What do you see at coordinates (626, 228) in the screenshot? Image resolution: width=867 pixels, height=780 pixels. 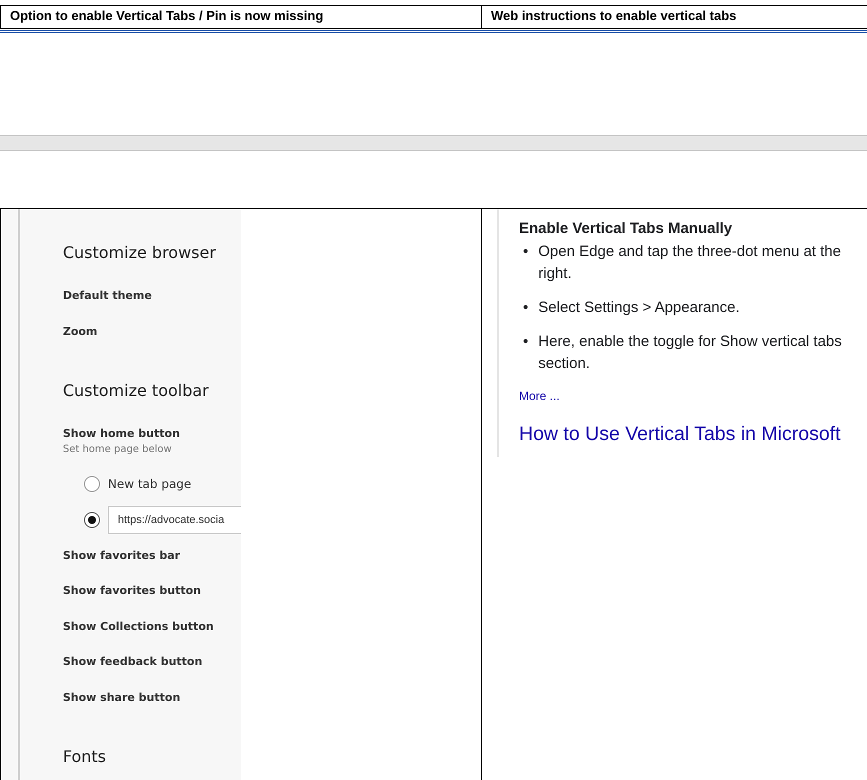 I see `snippet-heading: Enable Vertical Tabs Manually` at bounding box center [626, 228].